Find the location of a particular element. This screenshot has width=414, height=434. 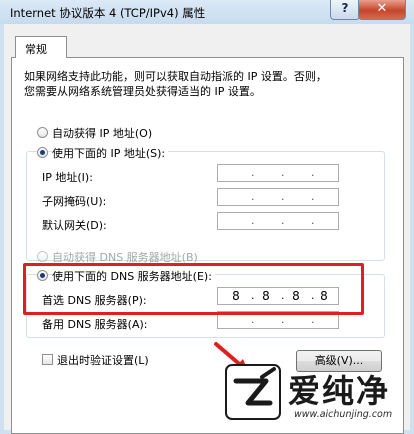

watermark-url: www.aichunjing.com is located at coordinates (343, 414).